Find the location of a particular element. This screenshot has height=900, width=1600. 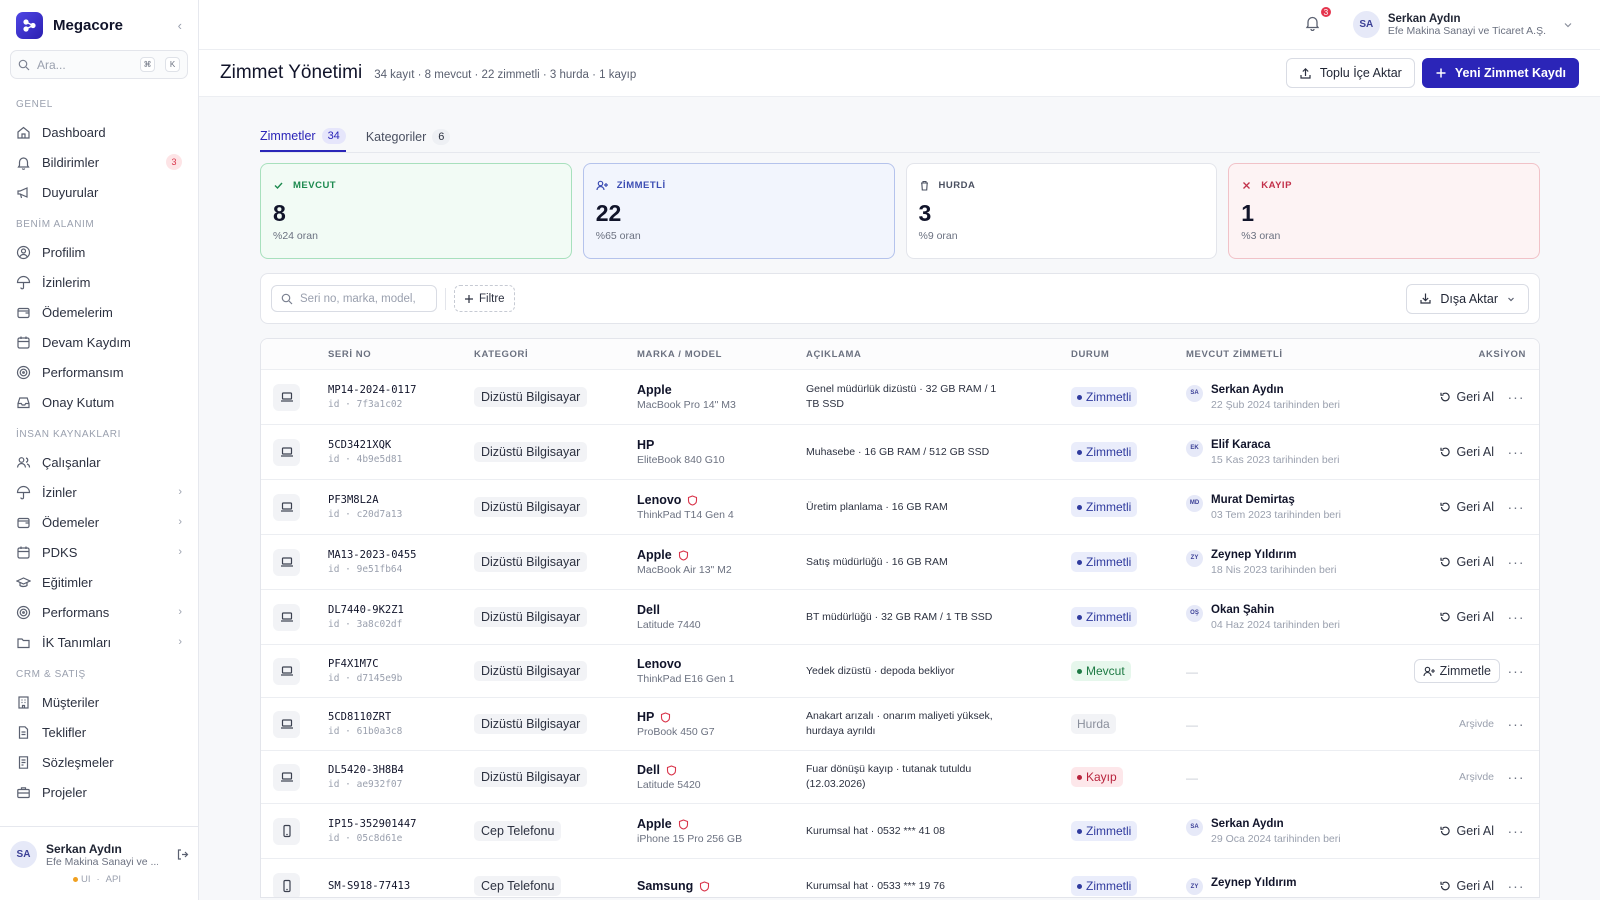

sidebar-user-name: Serkan Aydın is located at coordinates (84, 848).